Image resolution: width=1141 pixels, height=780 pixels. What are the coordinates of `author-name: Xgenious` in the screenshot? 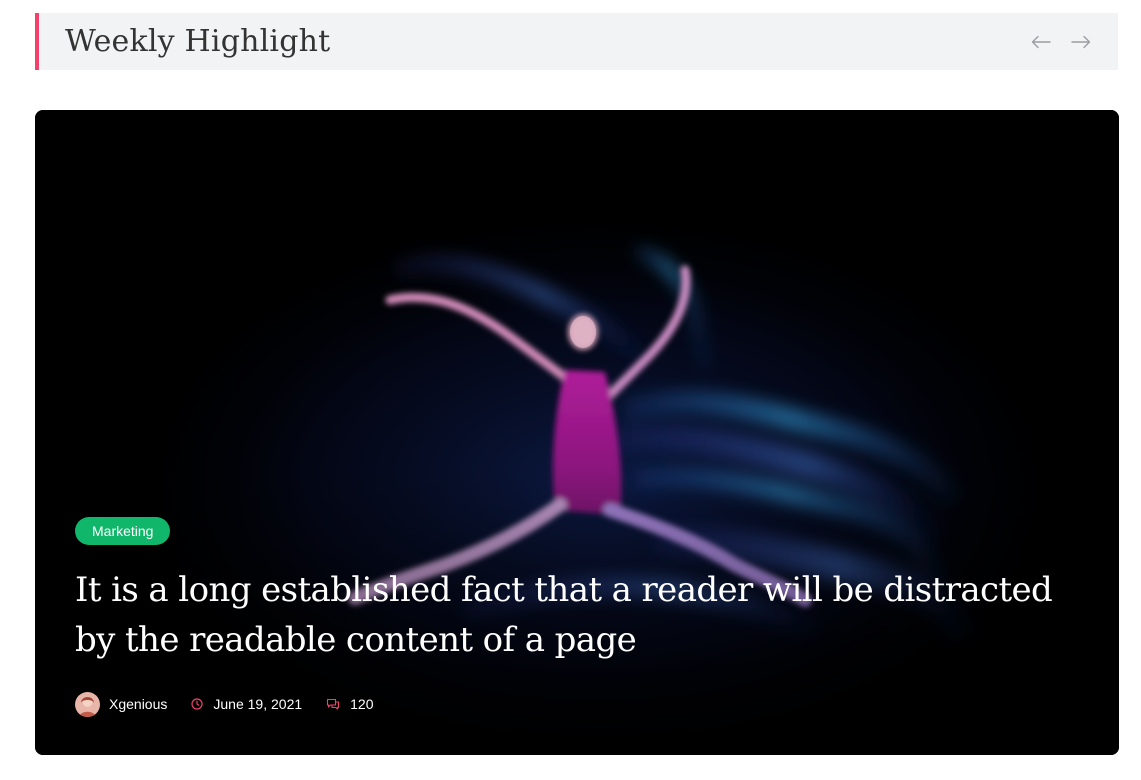 It's located at (138, 704).